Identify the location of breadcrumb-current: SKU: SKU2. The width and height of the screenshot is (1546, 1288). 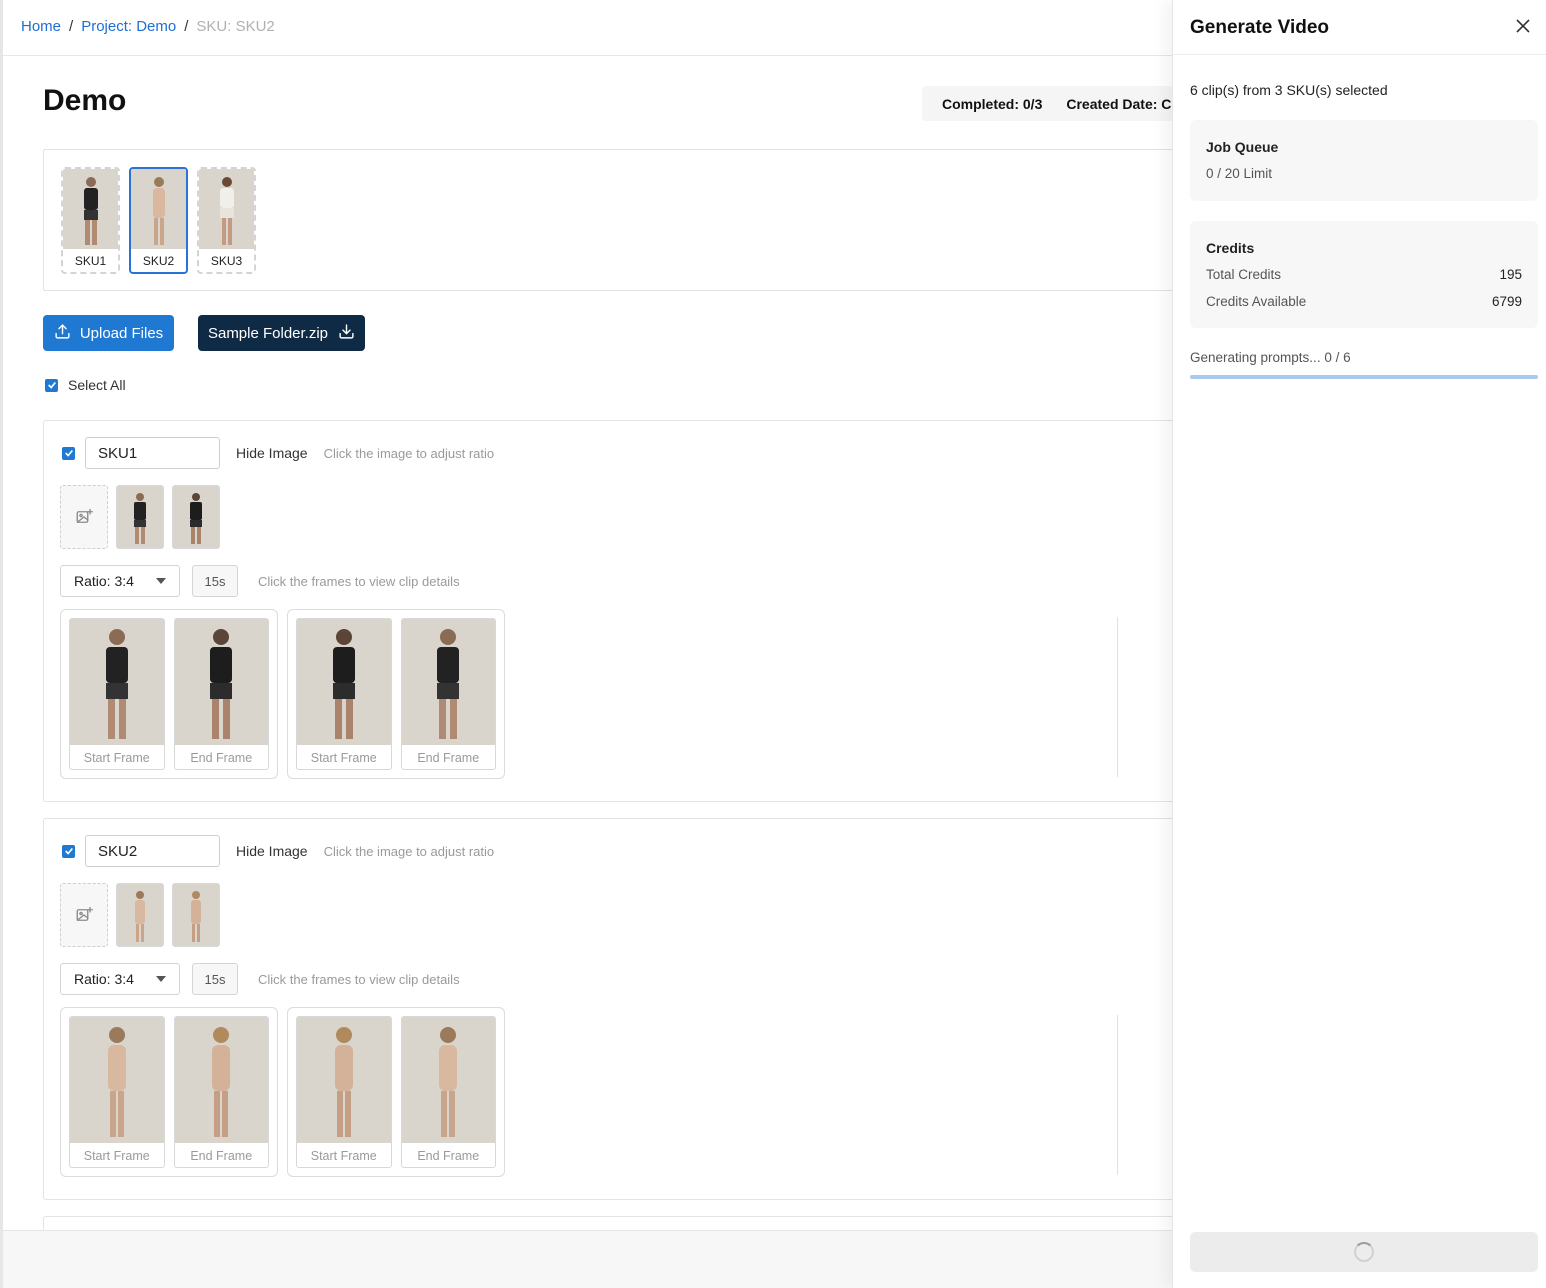
(235, 26).